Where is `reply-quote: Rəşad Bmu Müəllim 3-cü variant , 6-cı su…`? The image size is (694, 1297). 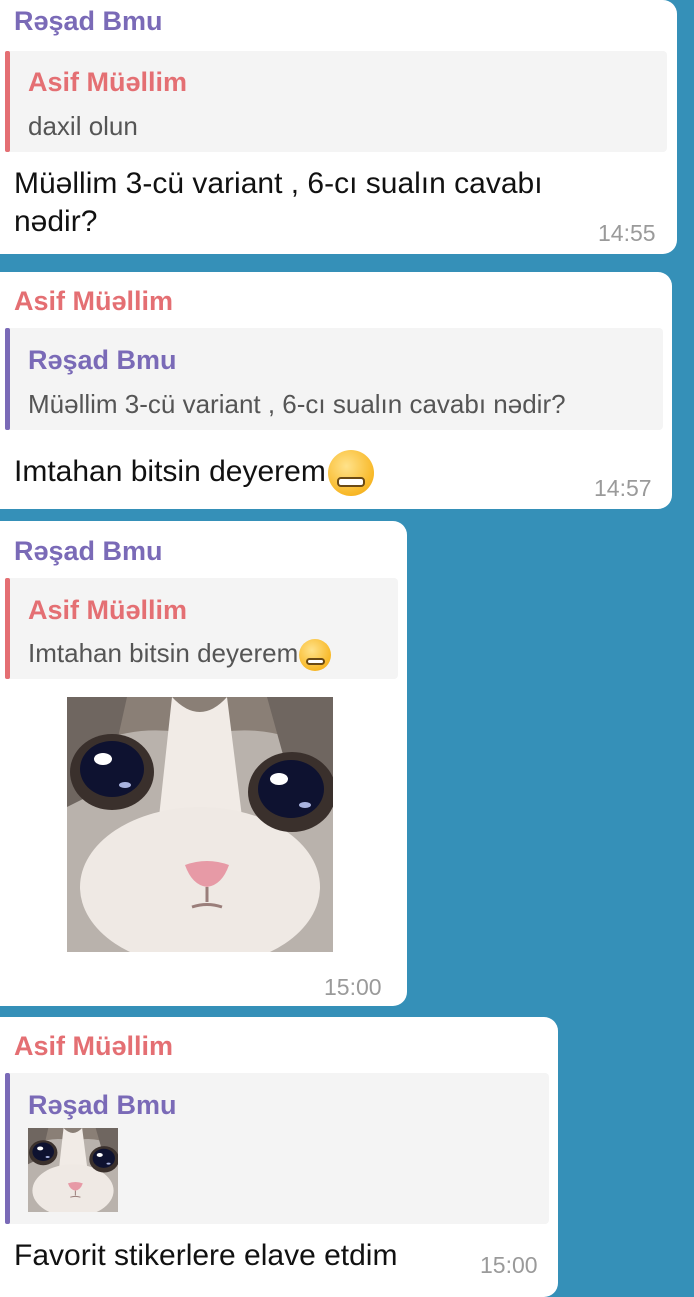 reply-quote: Rəşad Bmu Müəllim 3-cü variant , 6-cı su… is located at coordinates (334, 379).